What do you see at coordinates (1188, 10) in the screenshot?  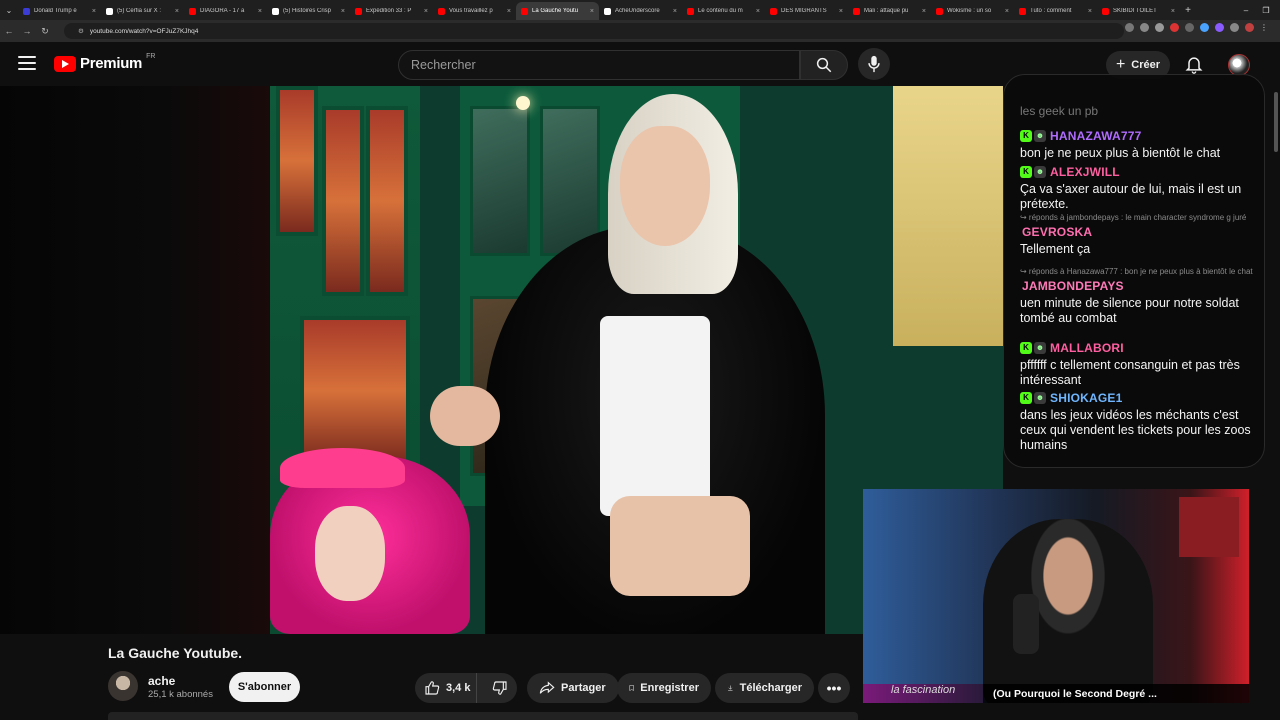 I see `new-tab-button: +` at bounding box center [1188, 10].